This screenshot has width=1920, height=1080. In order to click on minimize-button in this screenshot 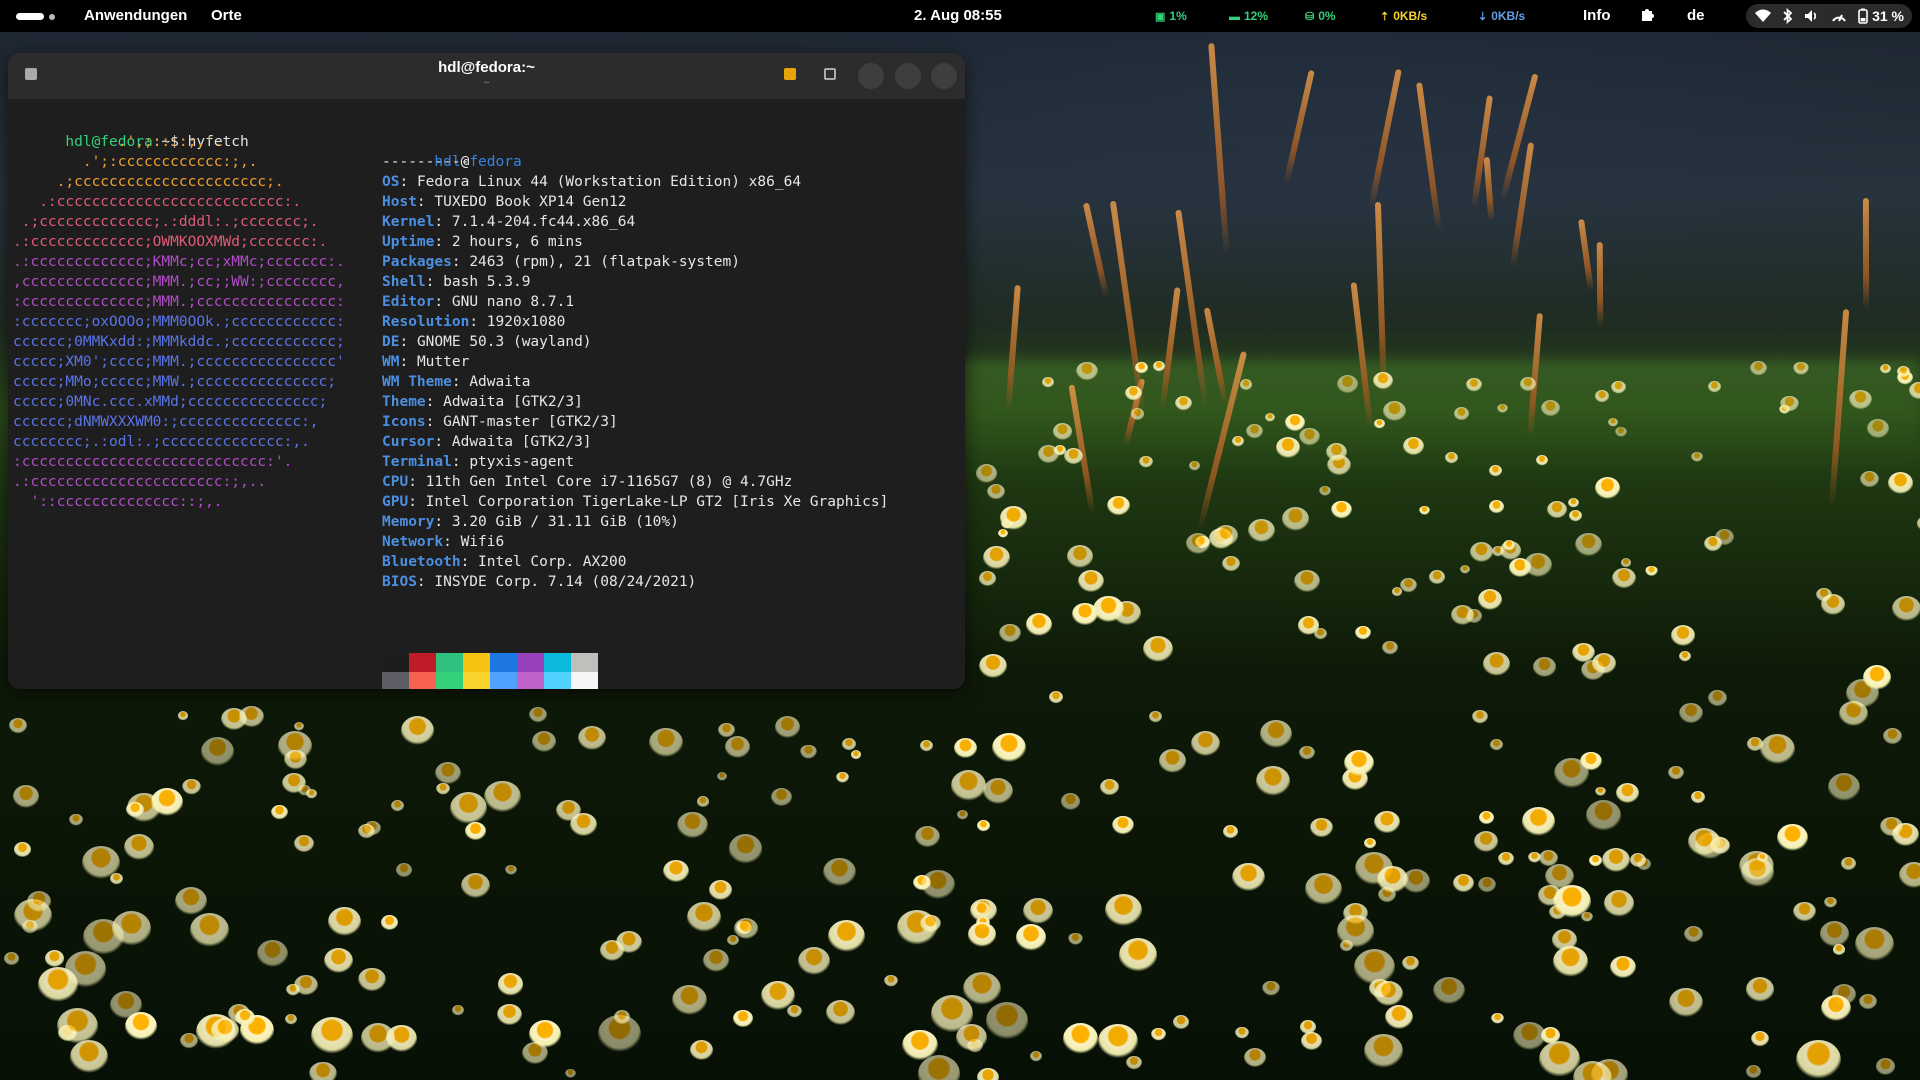, I will do `click(908, 76)`.